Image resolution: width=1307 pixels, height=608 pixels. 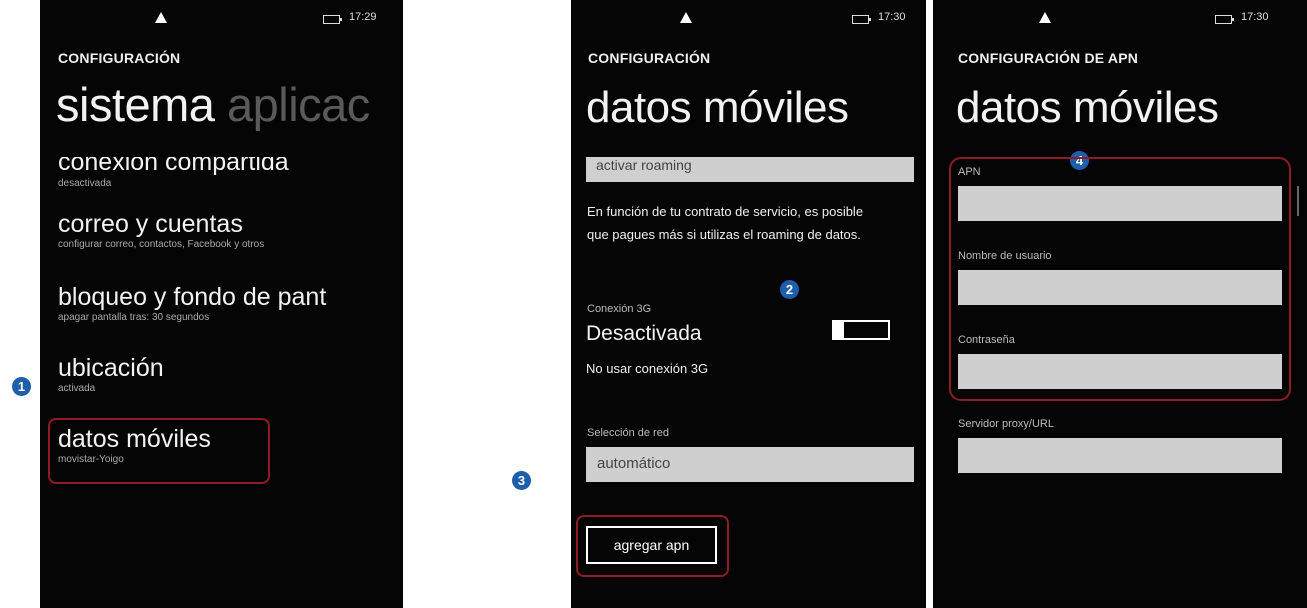 What do you see at coordinates (192, 297) in the screenshot?
I see `list-item-title: bloqueo y fondo de pant` at bounding box center [192, 297].